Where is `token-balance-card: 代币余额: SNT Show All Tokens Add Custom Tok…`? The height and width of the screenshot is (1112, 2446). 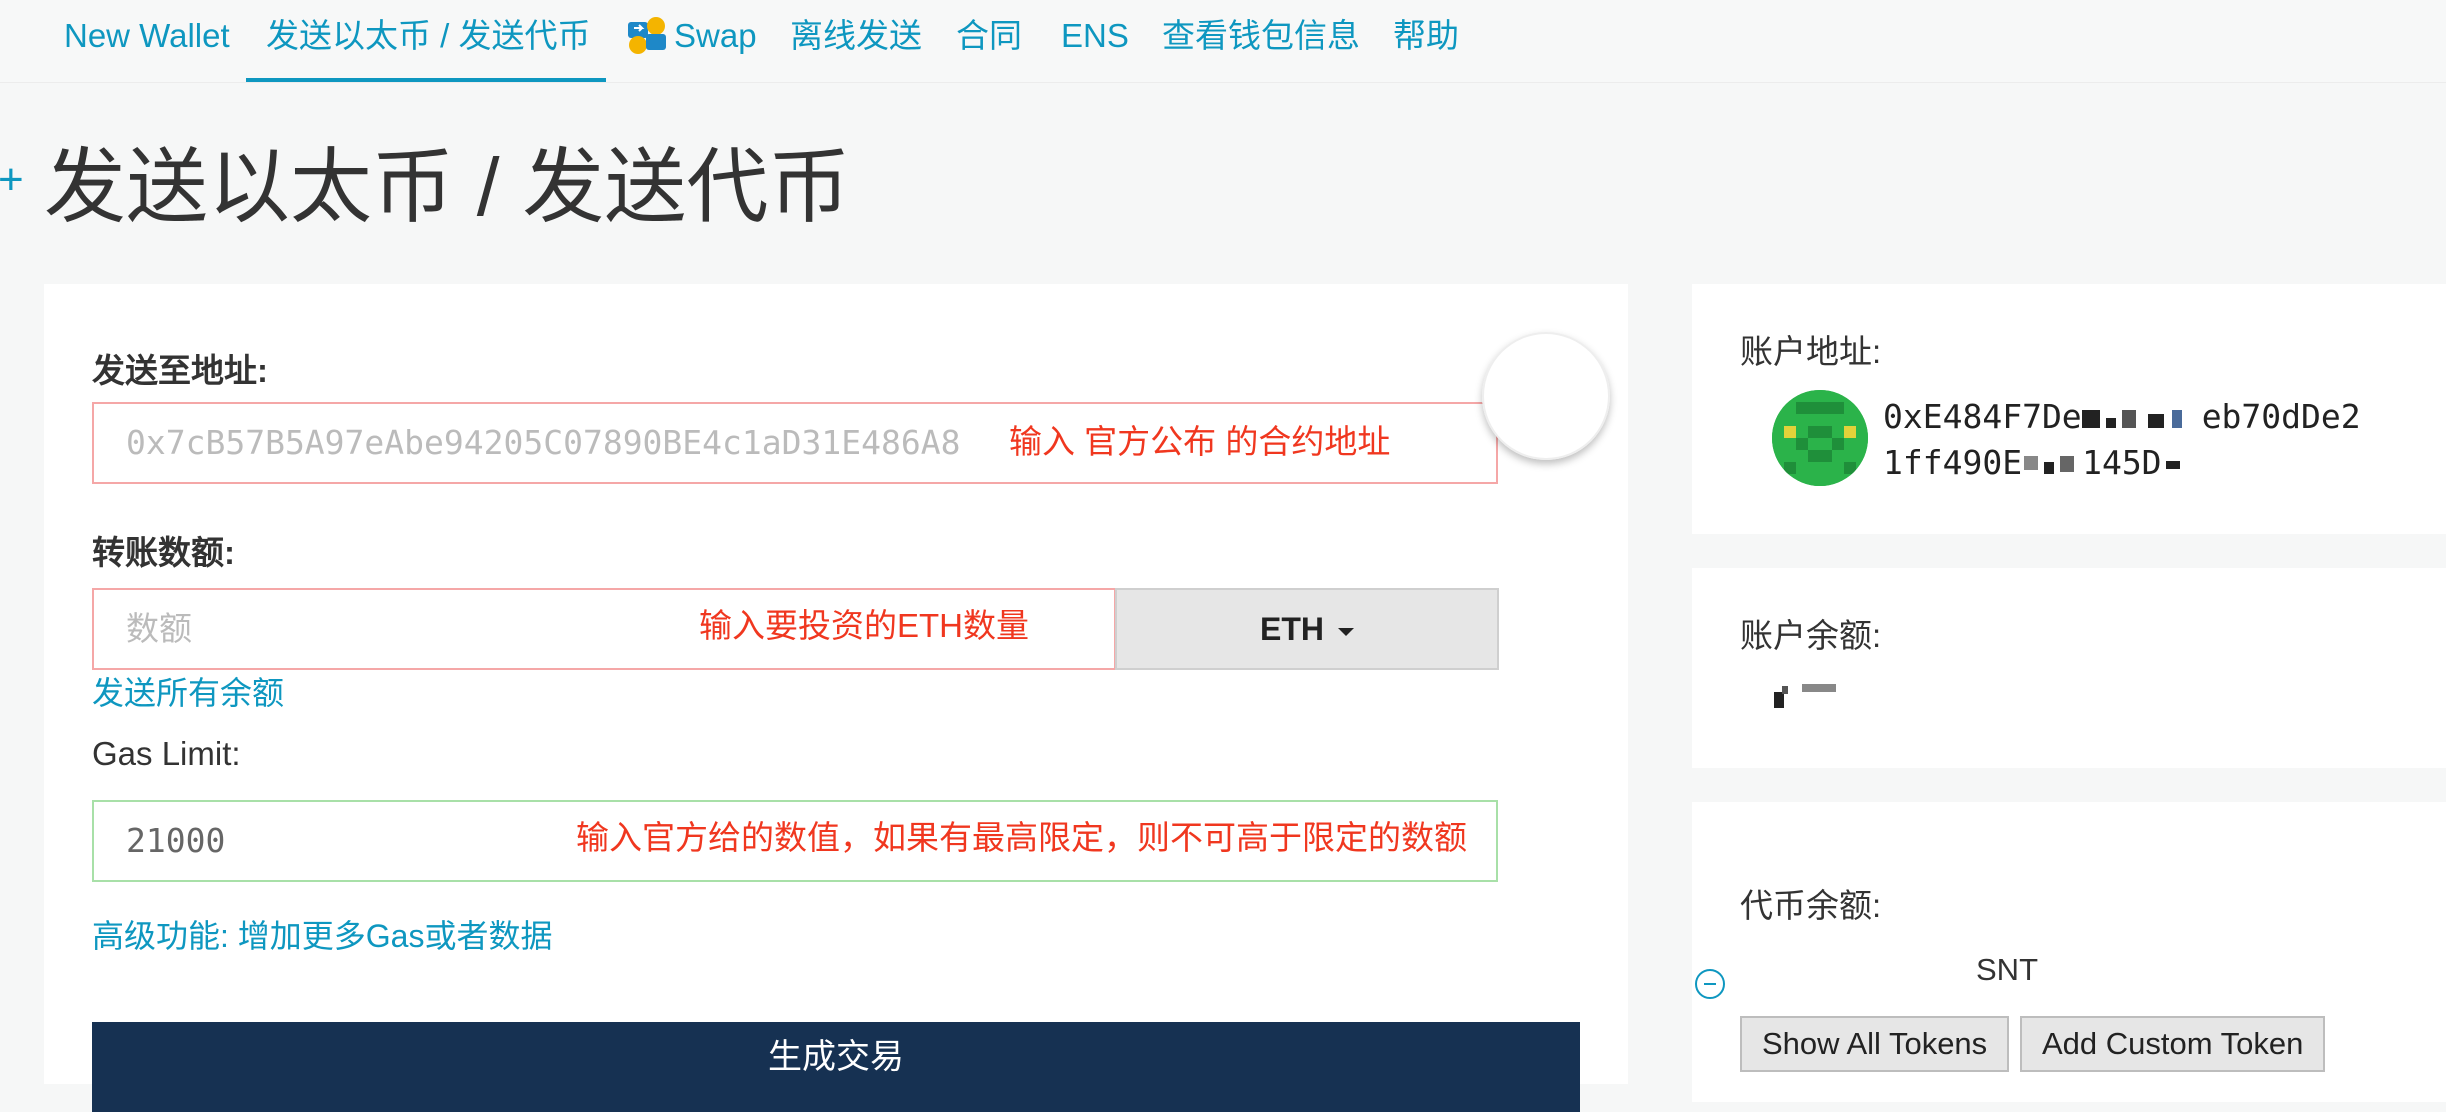
token-balance-card: 代币余额: SNT Show All Tokens Add Custom Tok… is located at coordinates (2069, 952).